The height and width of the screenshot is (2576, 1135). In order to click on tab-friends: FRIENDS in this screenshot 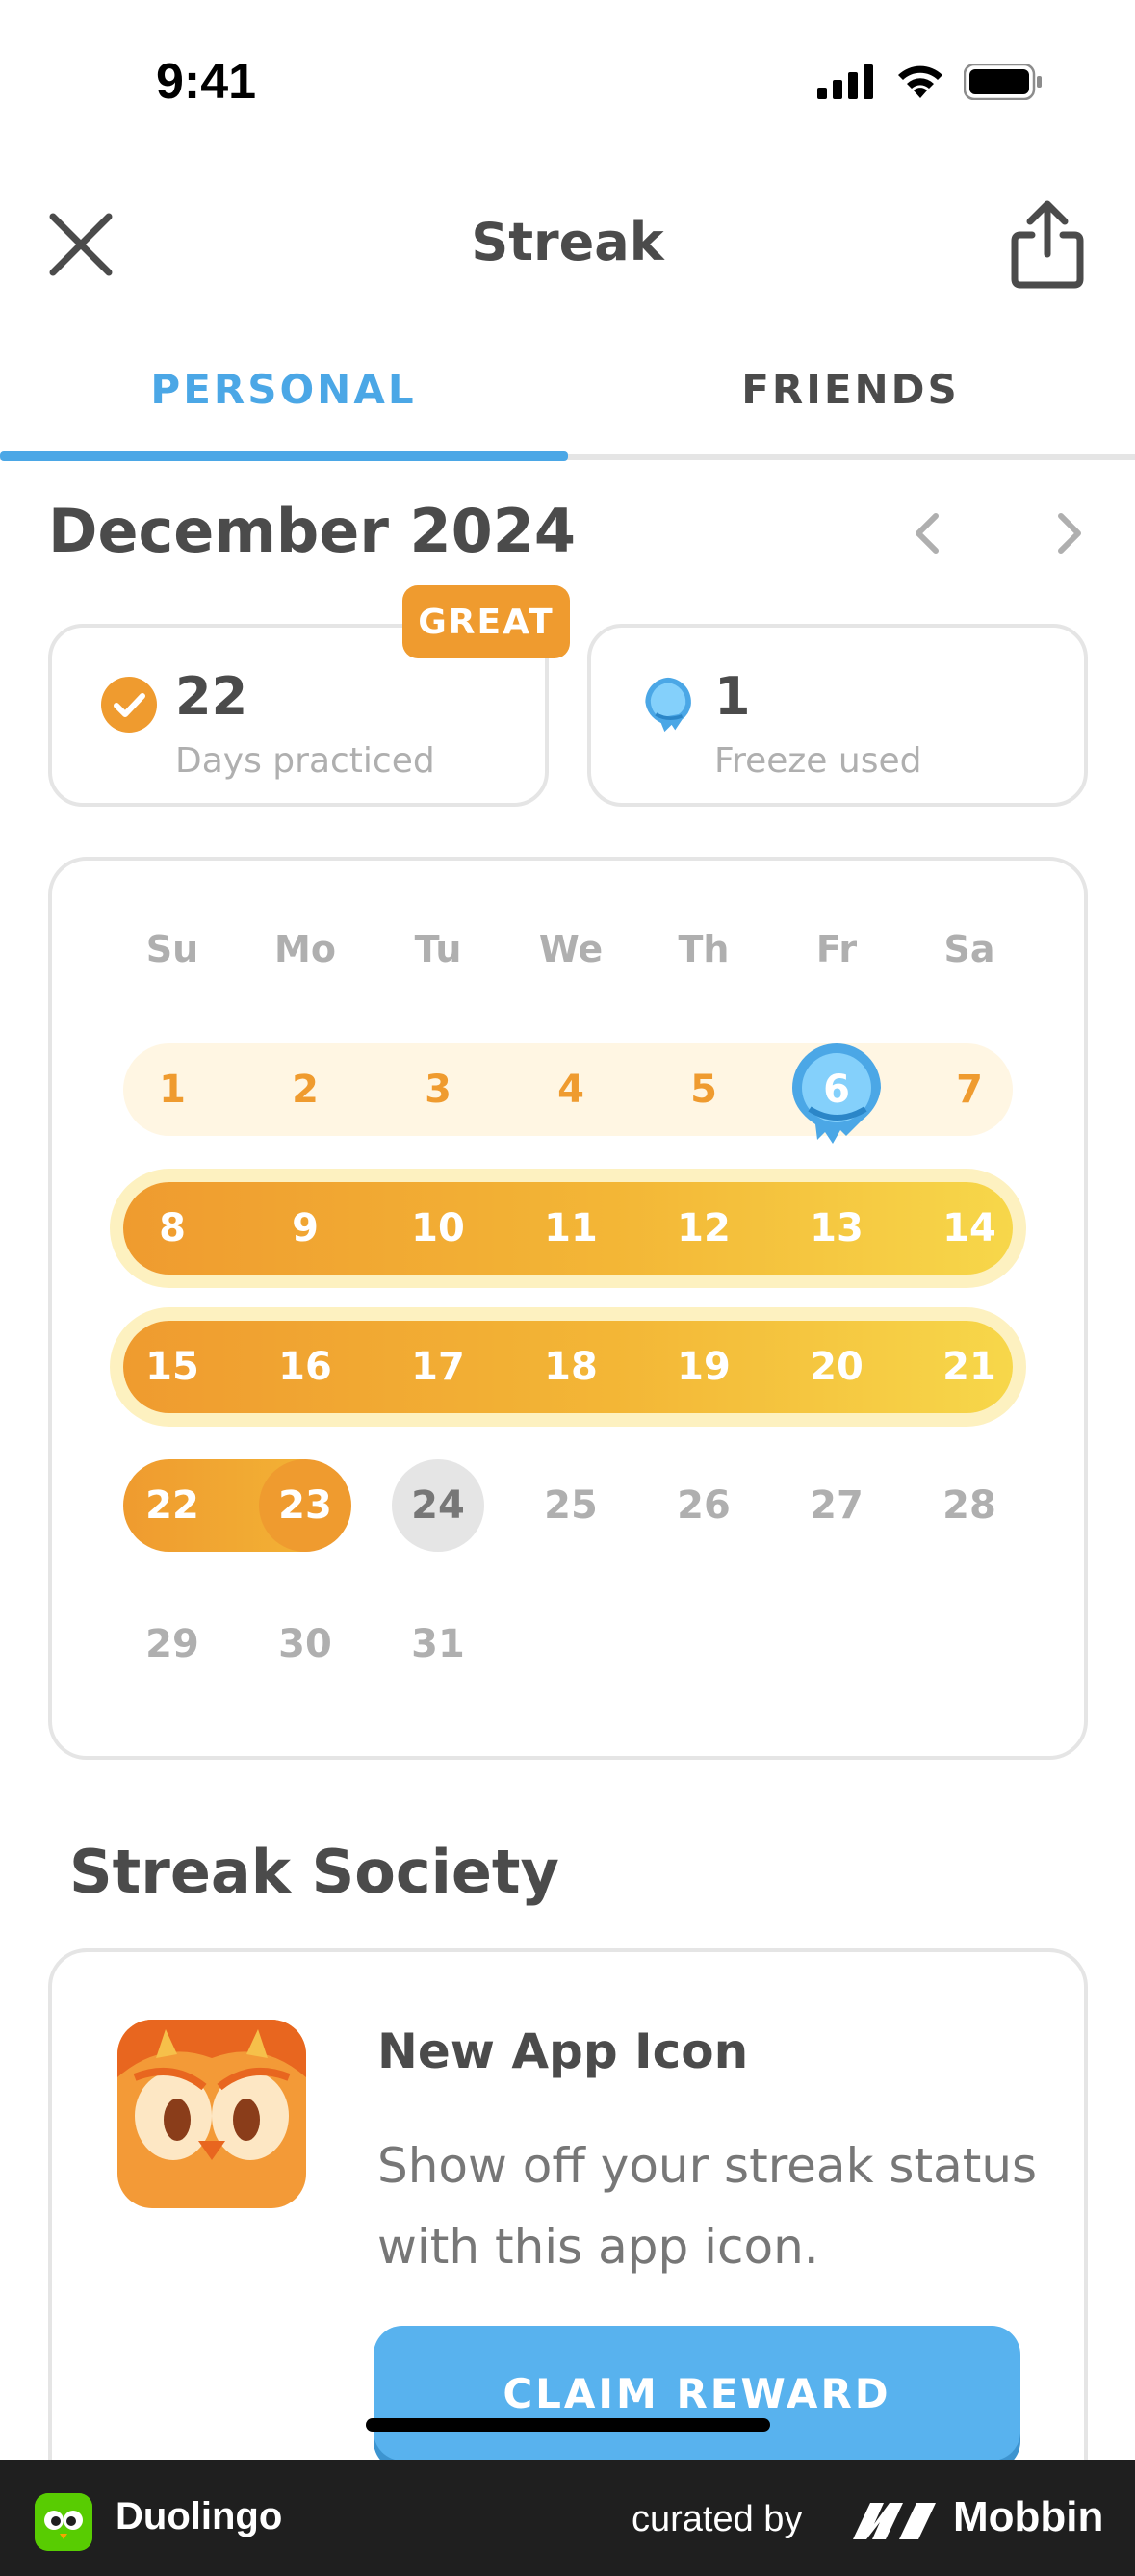, I will do `click(850, 390)`.